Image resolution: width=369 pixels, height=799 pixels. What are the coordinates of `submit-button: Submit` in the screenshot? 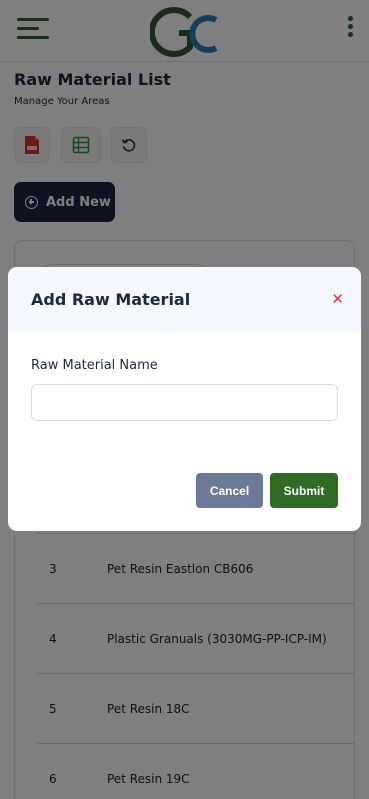 It's located at (304, 490).